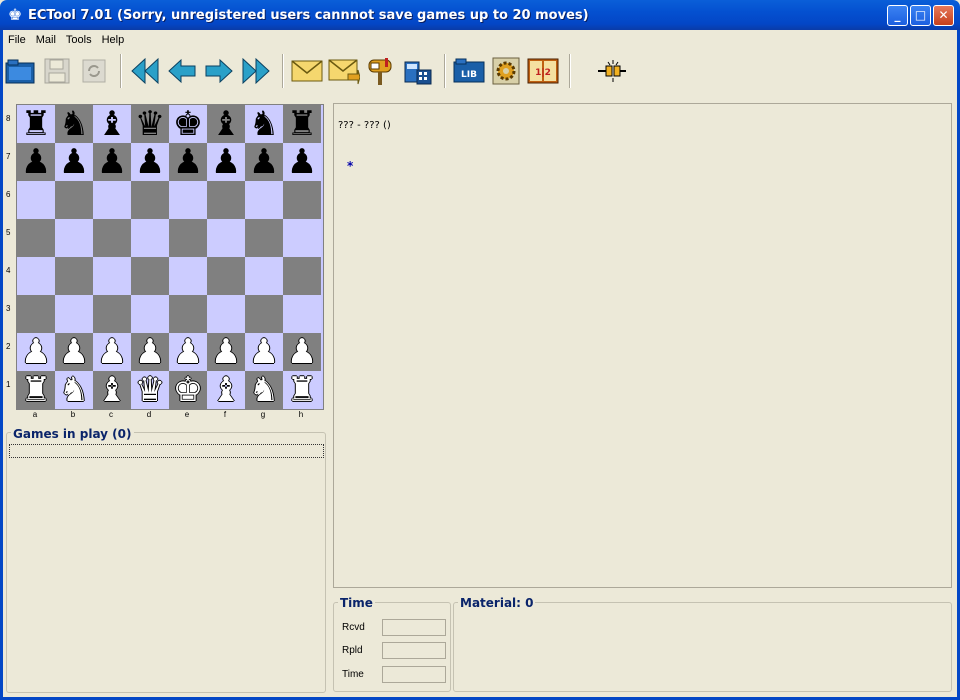 The width and height of the screenshot is (960, 700). What do you see at coordinates (264, 276) in the screenshot?
I see `square-g4` at bounding box center [264, 276].